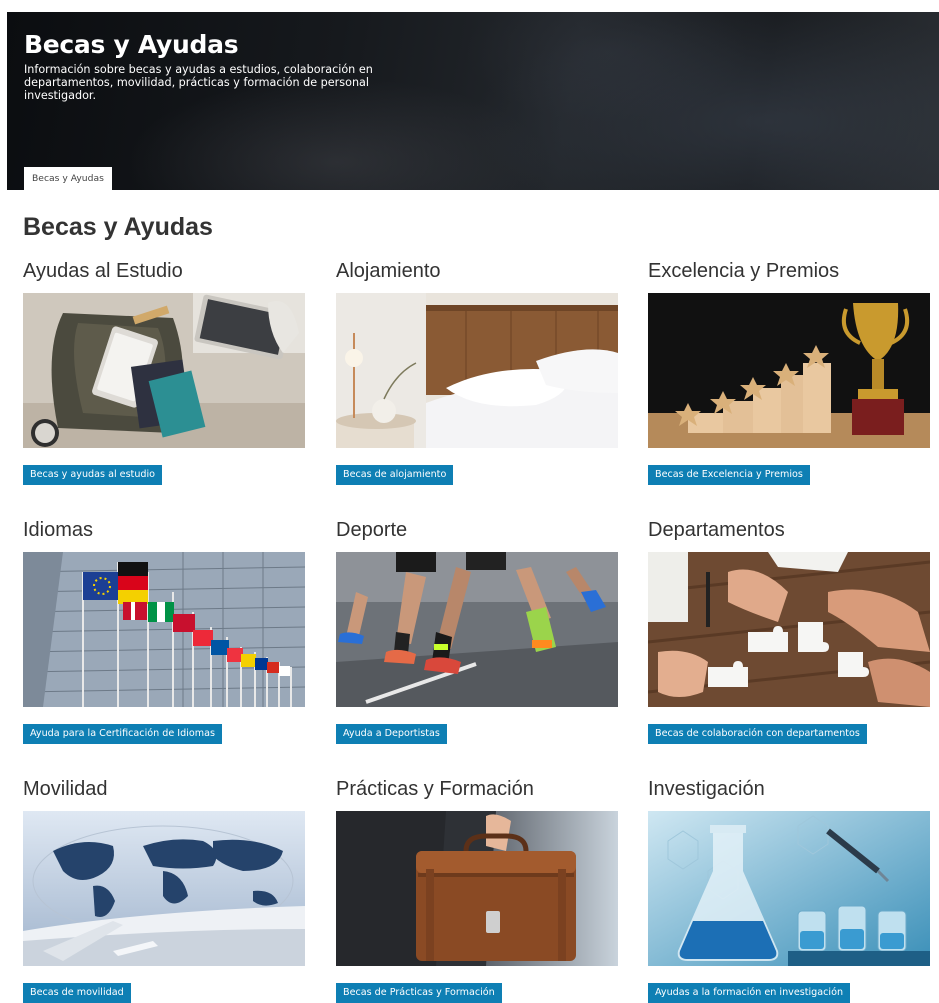 This screenshot has width=939, height=1003. I want to click on card-movilidad: Movilidad Becas de movilidad, so click(164, 890).